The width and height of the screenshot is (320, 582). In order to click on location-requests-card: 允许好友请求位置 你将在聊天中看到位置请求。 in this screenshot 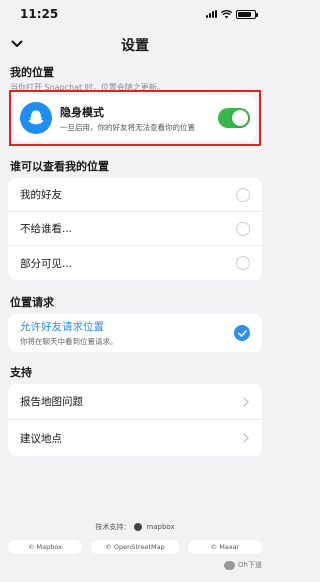, I will do `click(135, 333)`.